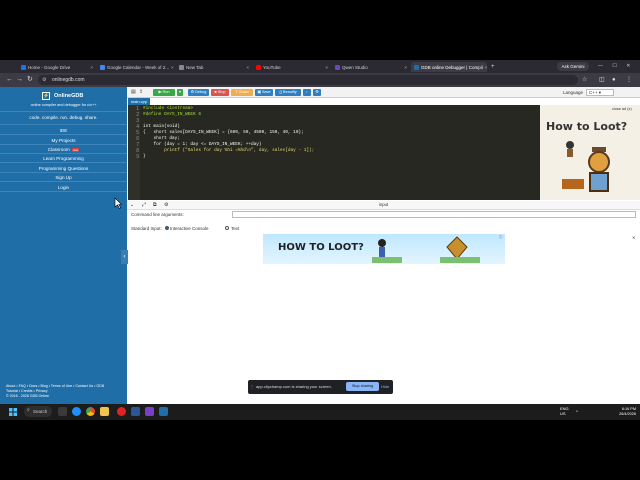  Describe the element at coordinates (602, 80) in the screenshot. I see `extensions-icon: ◫` at that location.